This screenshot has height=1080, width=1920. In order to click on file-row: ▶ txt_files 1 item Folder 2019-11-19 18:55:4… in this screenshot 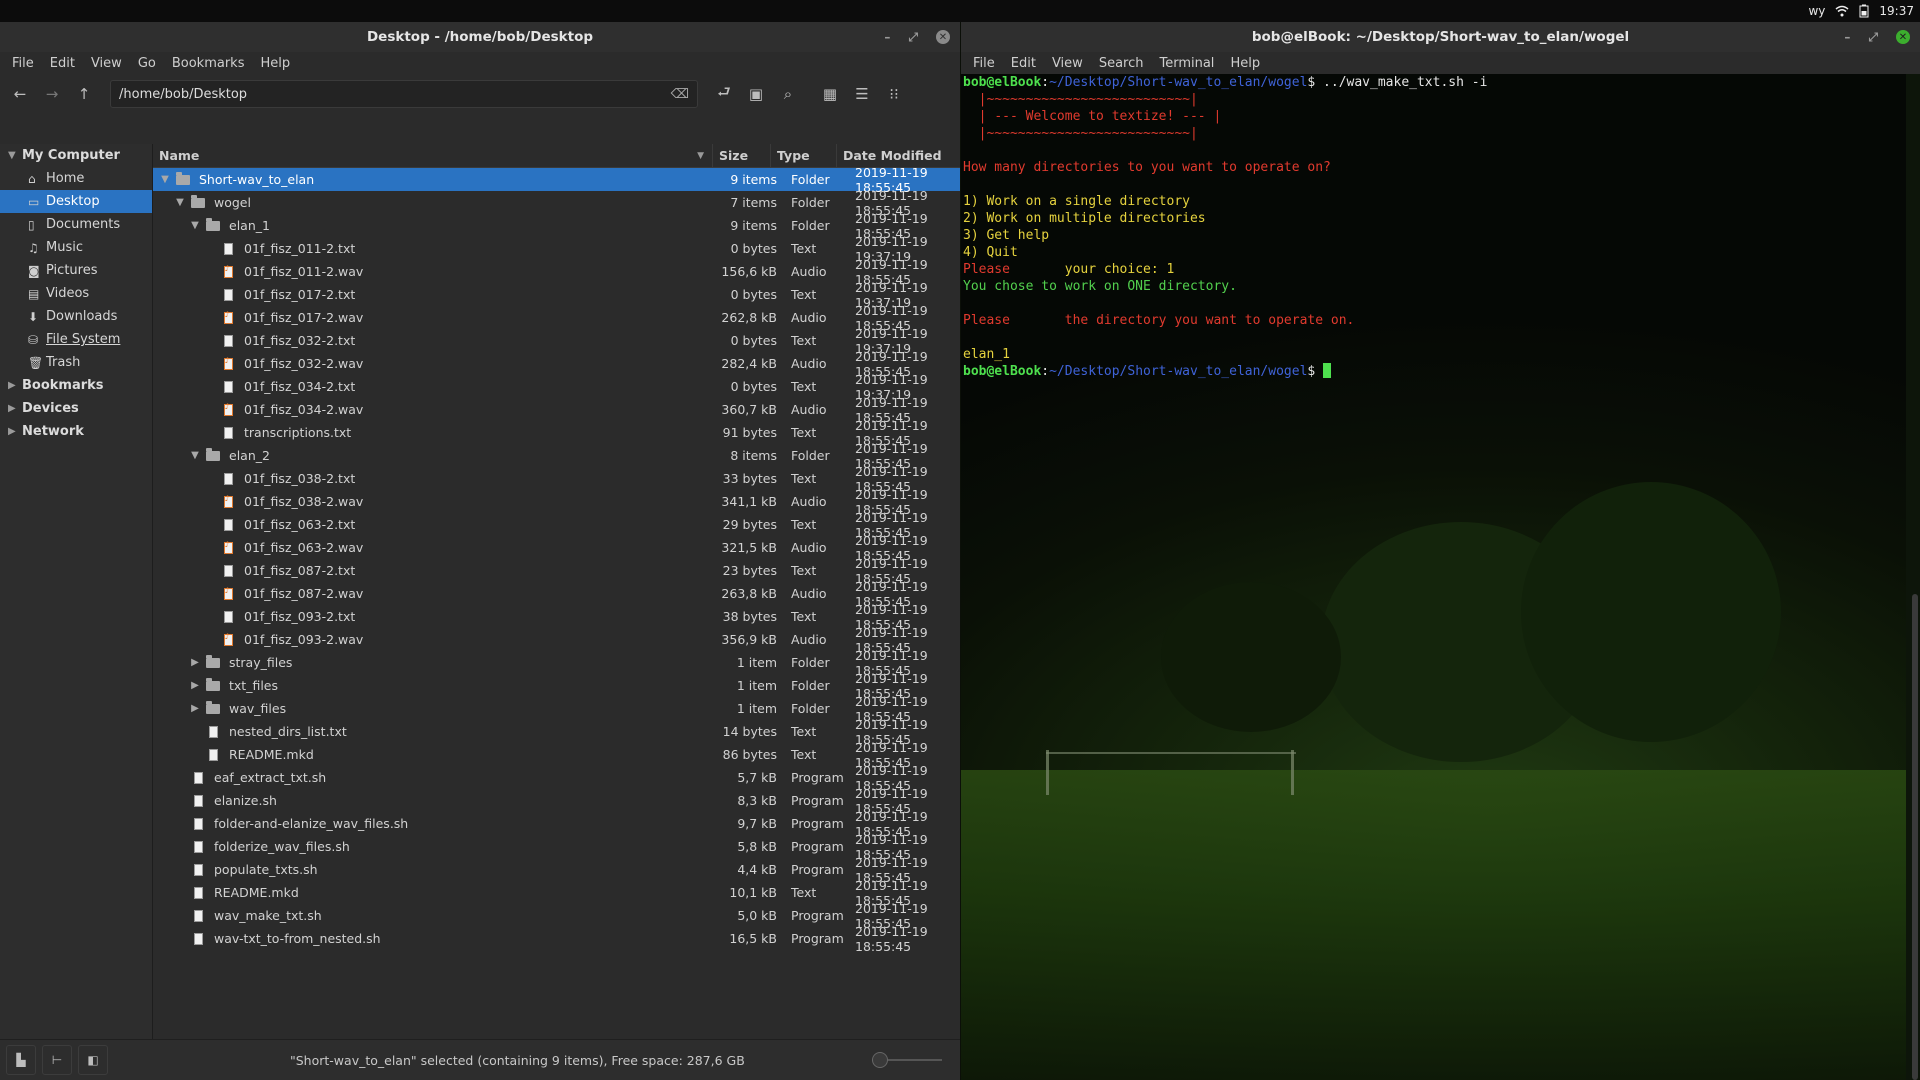, I will do `click(556, 686)`.